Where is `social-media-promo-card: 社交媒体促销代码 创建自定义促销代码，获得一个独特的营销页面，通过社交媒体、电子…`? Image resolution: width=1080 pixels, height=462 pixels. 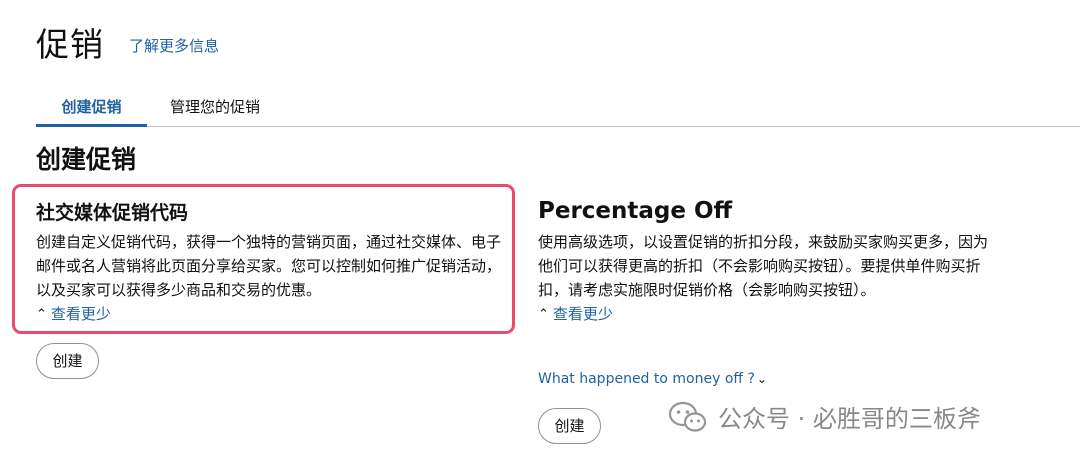
social-media-promo-card: 社交媒体促销代码 创建自定义促销代码，获得一个独特的营销页面，通过社交媒体、电子… is located at coordinates (271, 261).